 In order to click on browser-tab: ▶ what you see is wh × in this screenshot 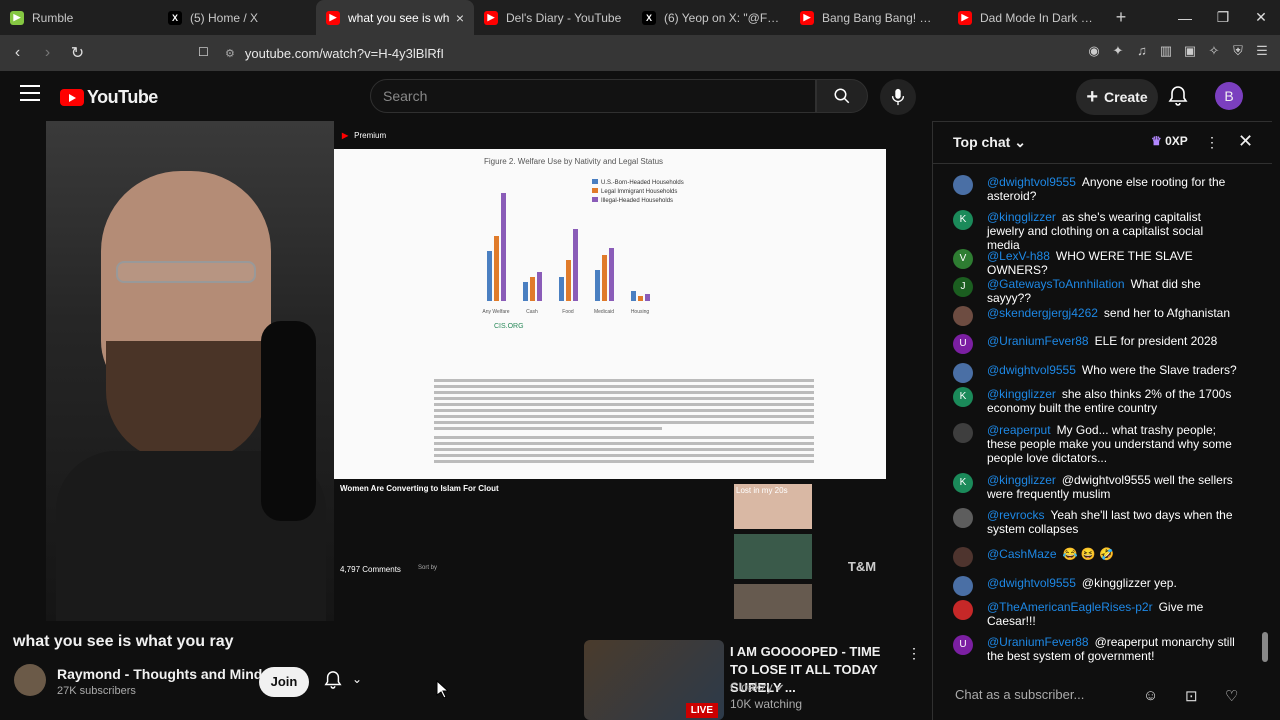, I will do `click(395, 17)`.